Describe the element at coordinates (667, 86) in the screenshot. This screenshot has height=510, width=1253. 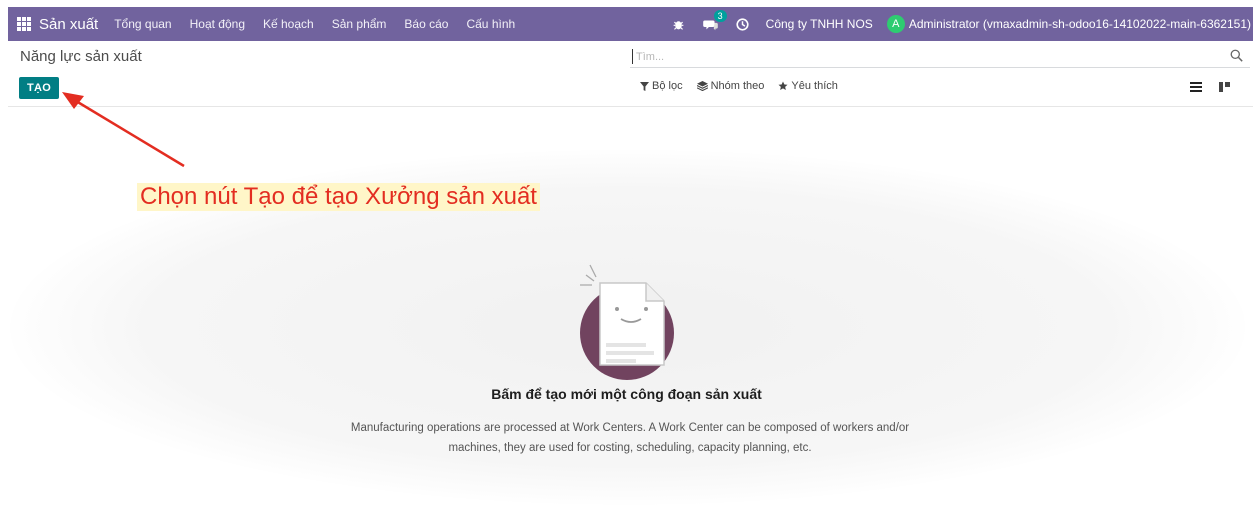
I see `filter-label: Bộ lọc` at that location.